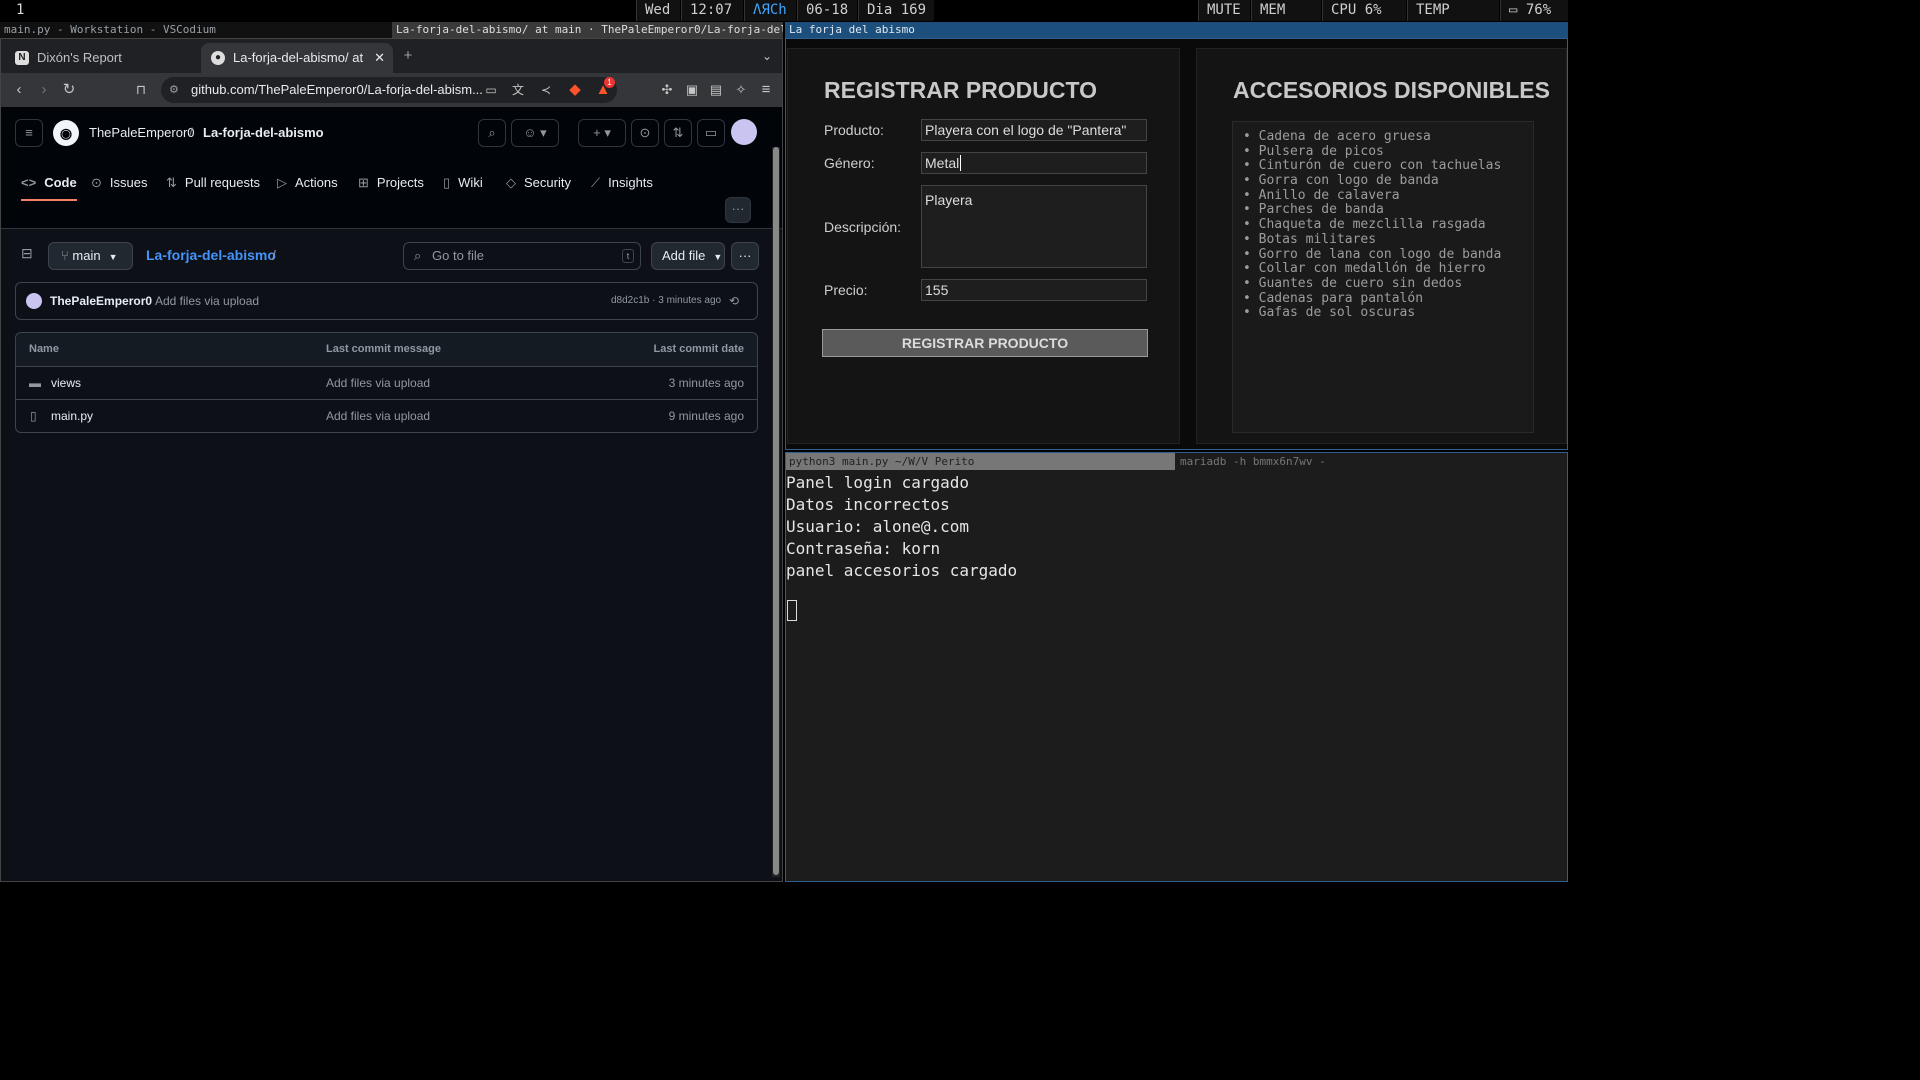 This screenshot has width=1920, height=1080. I want to click on tab-security: ◇ Security, so click(538, 183).